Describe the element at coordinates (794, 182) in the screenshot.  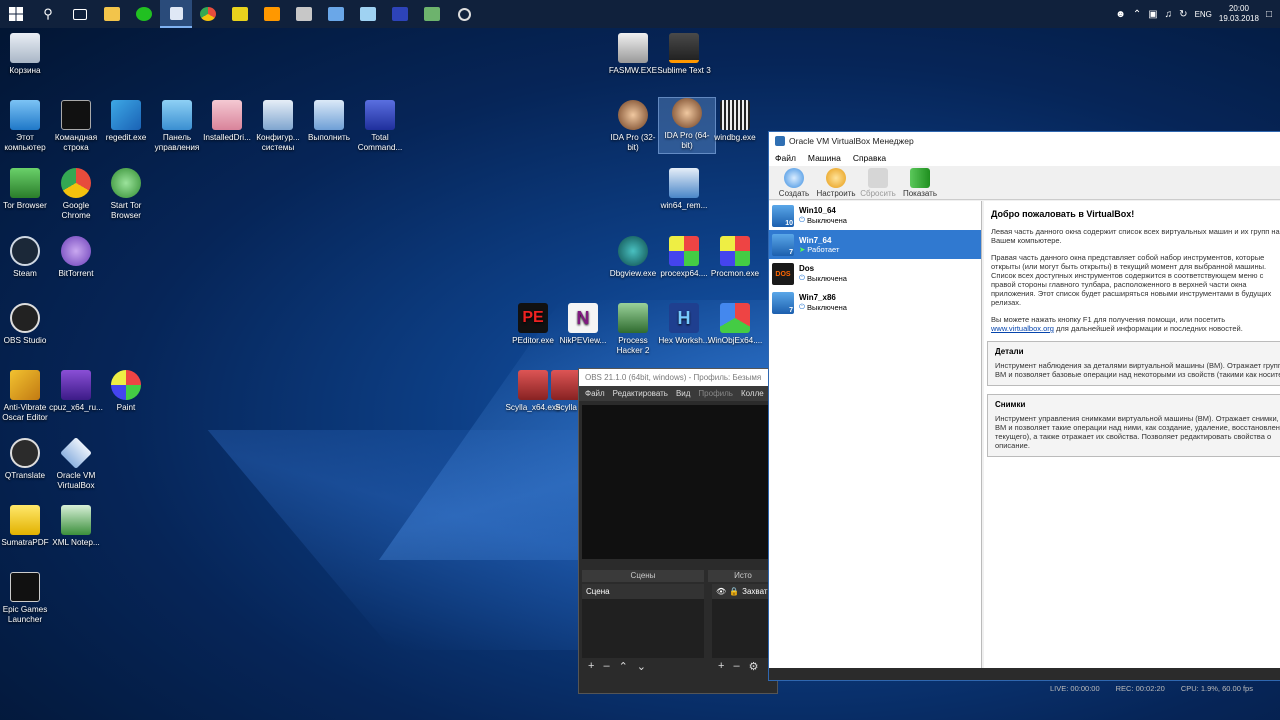
I see `create-button: Создать` at that location.